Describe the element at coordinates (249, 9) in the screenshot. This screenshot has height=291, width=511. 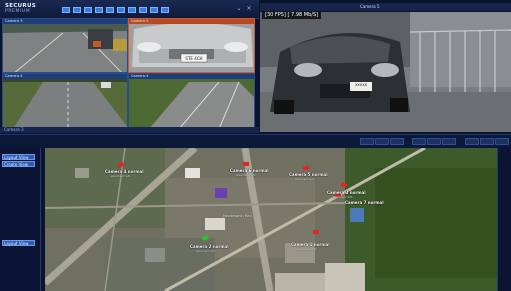
I see `close-icon: ×` at that location.